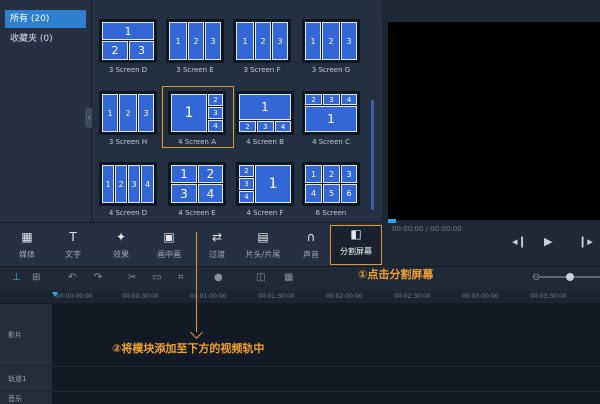 The height and width of the screenshot is (404, 600). I want to click on next-frame-icon: ❙▸, so click(585, 241).